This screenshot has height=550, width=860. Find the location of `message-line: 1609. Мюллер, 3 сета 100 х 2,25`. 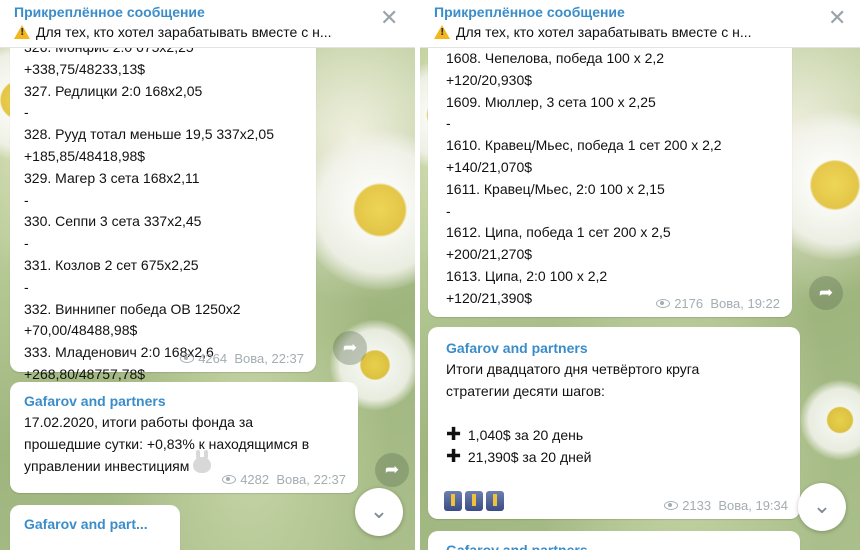

message-line: 1609. Мюллер, 3 сета 100 х 2,25 is located at coordinates (551, 101).